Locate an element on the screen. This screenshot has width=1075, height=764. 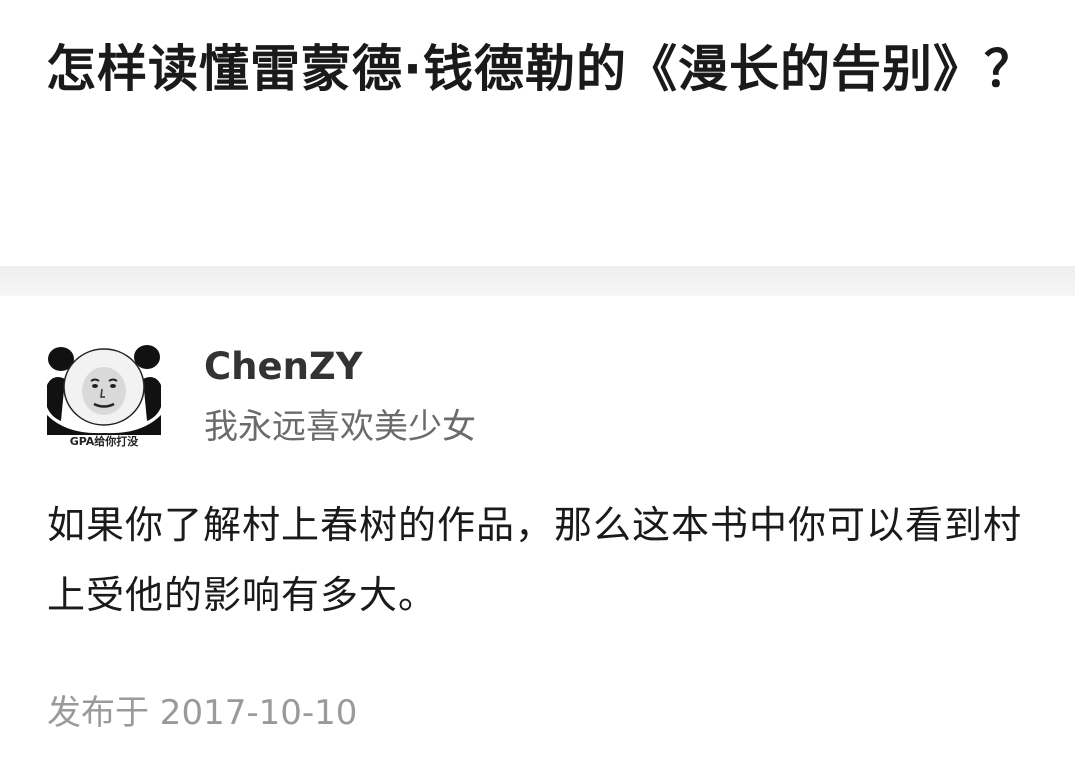
publish-date: 发布于 2017-10-10 is located at coordinates (202, 713).